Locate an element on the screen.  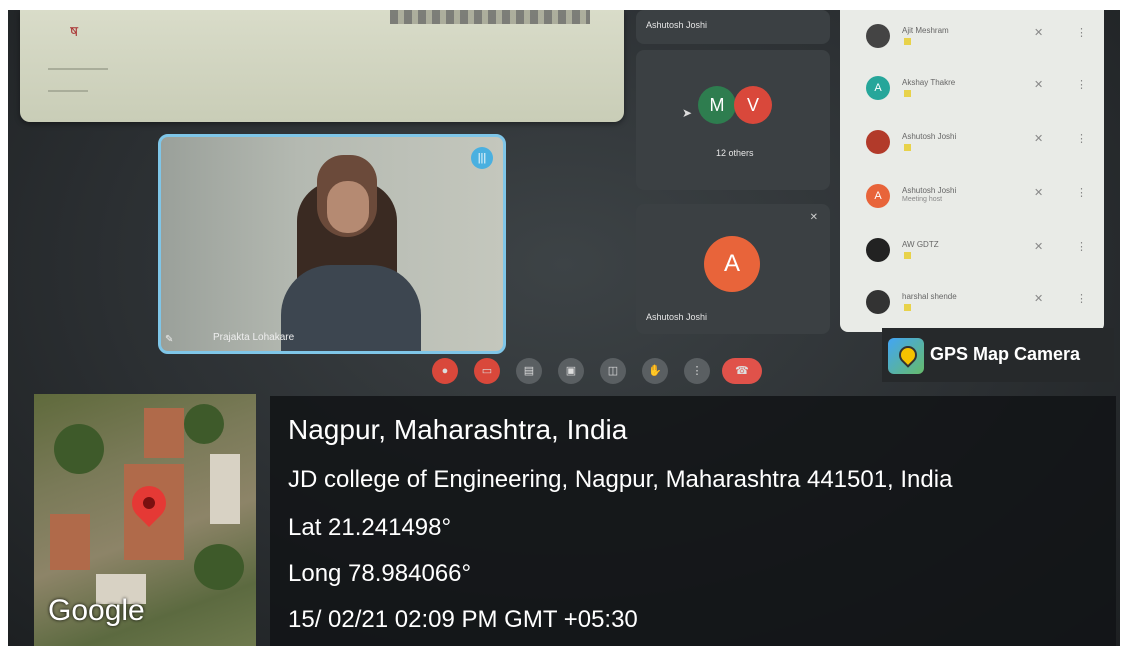
location-latitude: Lat 21.241498° is located at coordinates (370, 527).